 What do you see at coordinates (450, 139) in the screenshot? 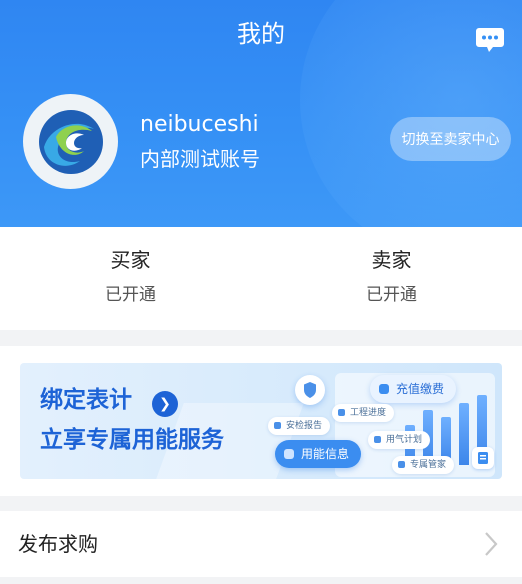
I see `switch-to-seller-button: 切换至卖家中心` at bounding box center [450, 139].